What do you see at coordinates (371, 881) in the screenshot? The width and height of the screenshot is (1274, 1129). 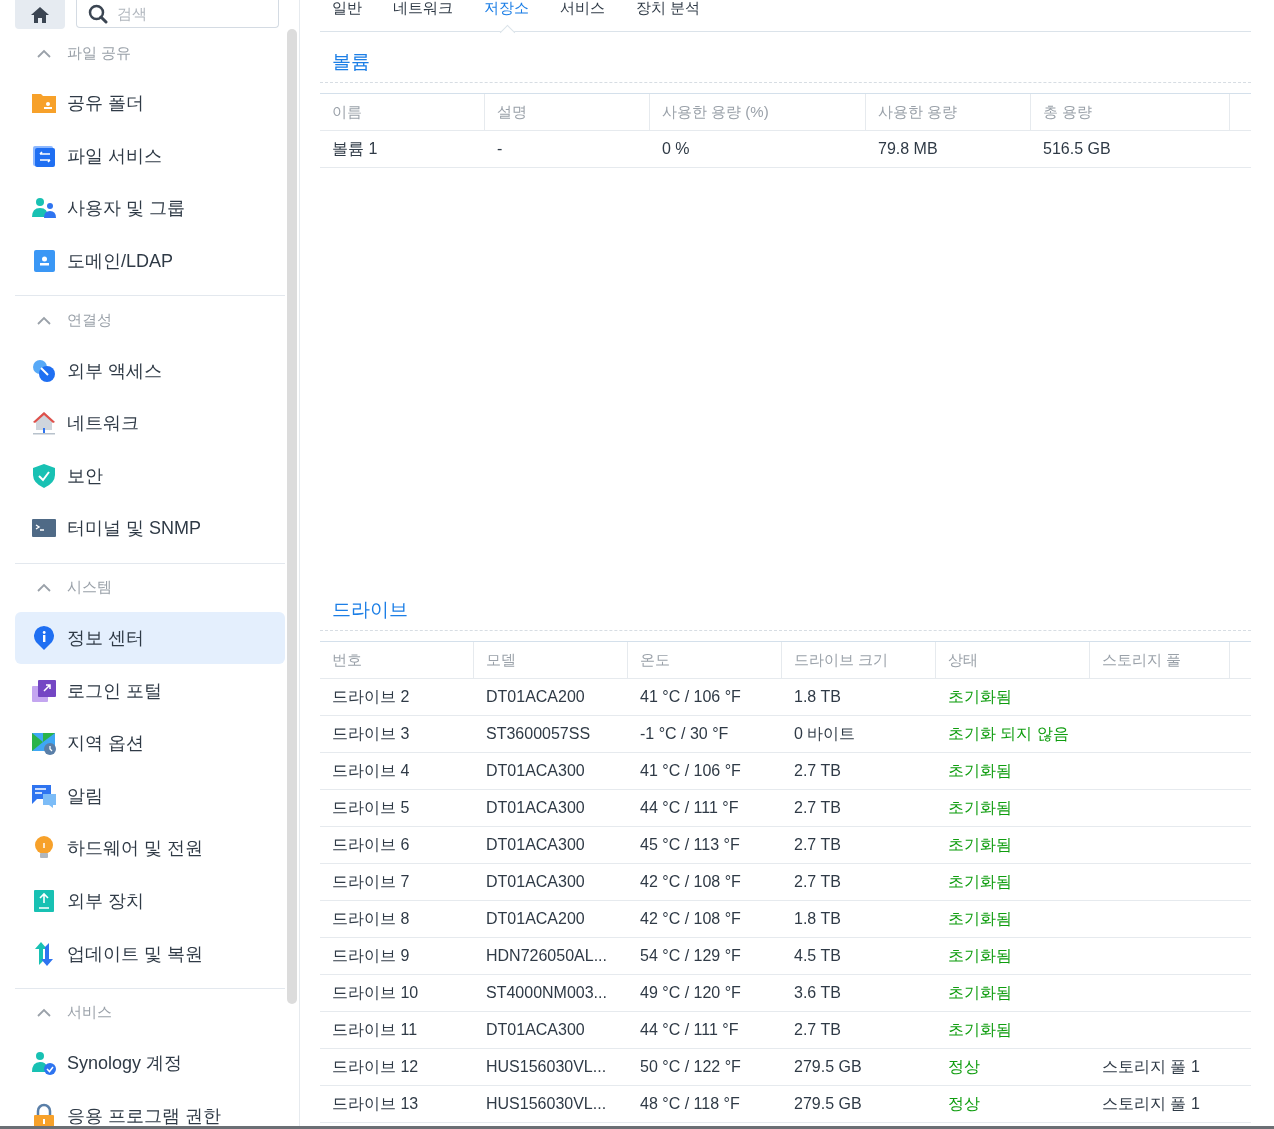 I see `table-cell: 드라이브 7` at bounding box center [371, 881].